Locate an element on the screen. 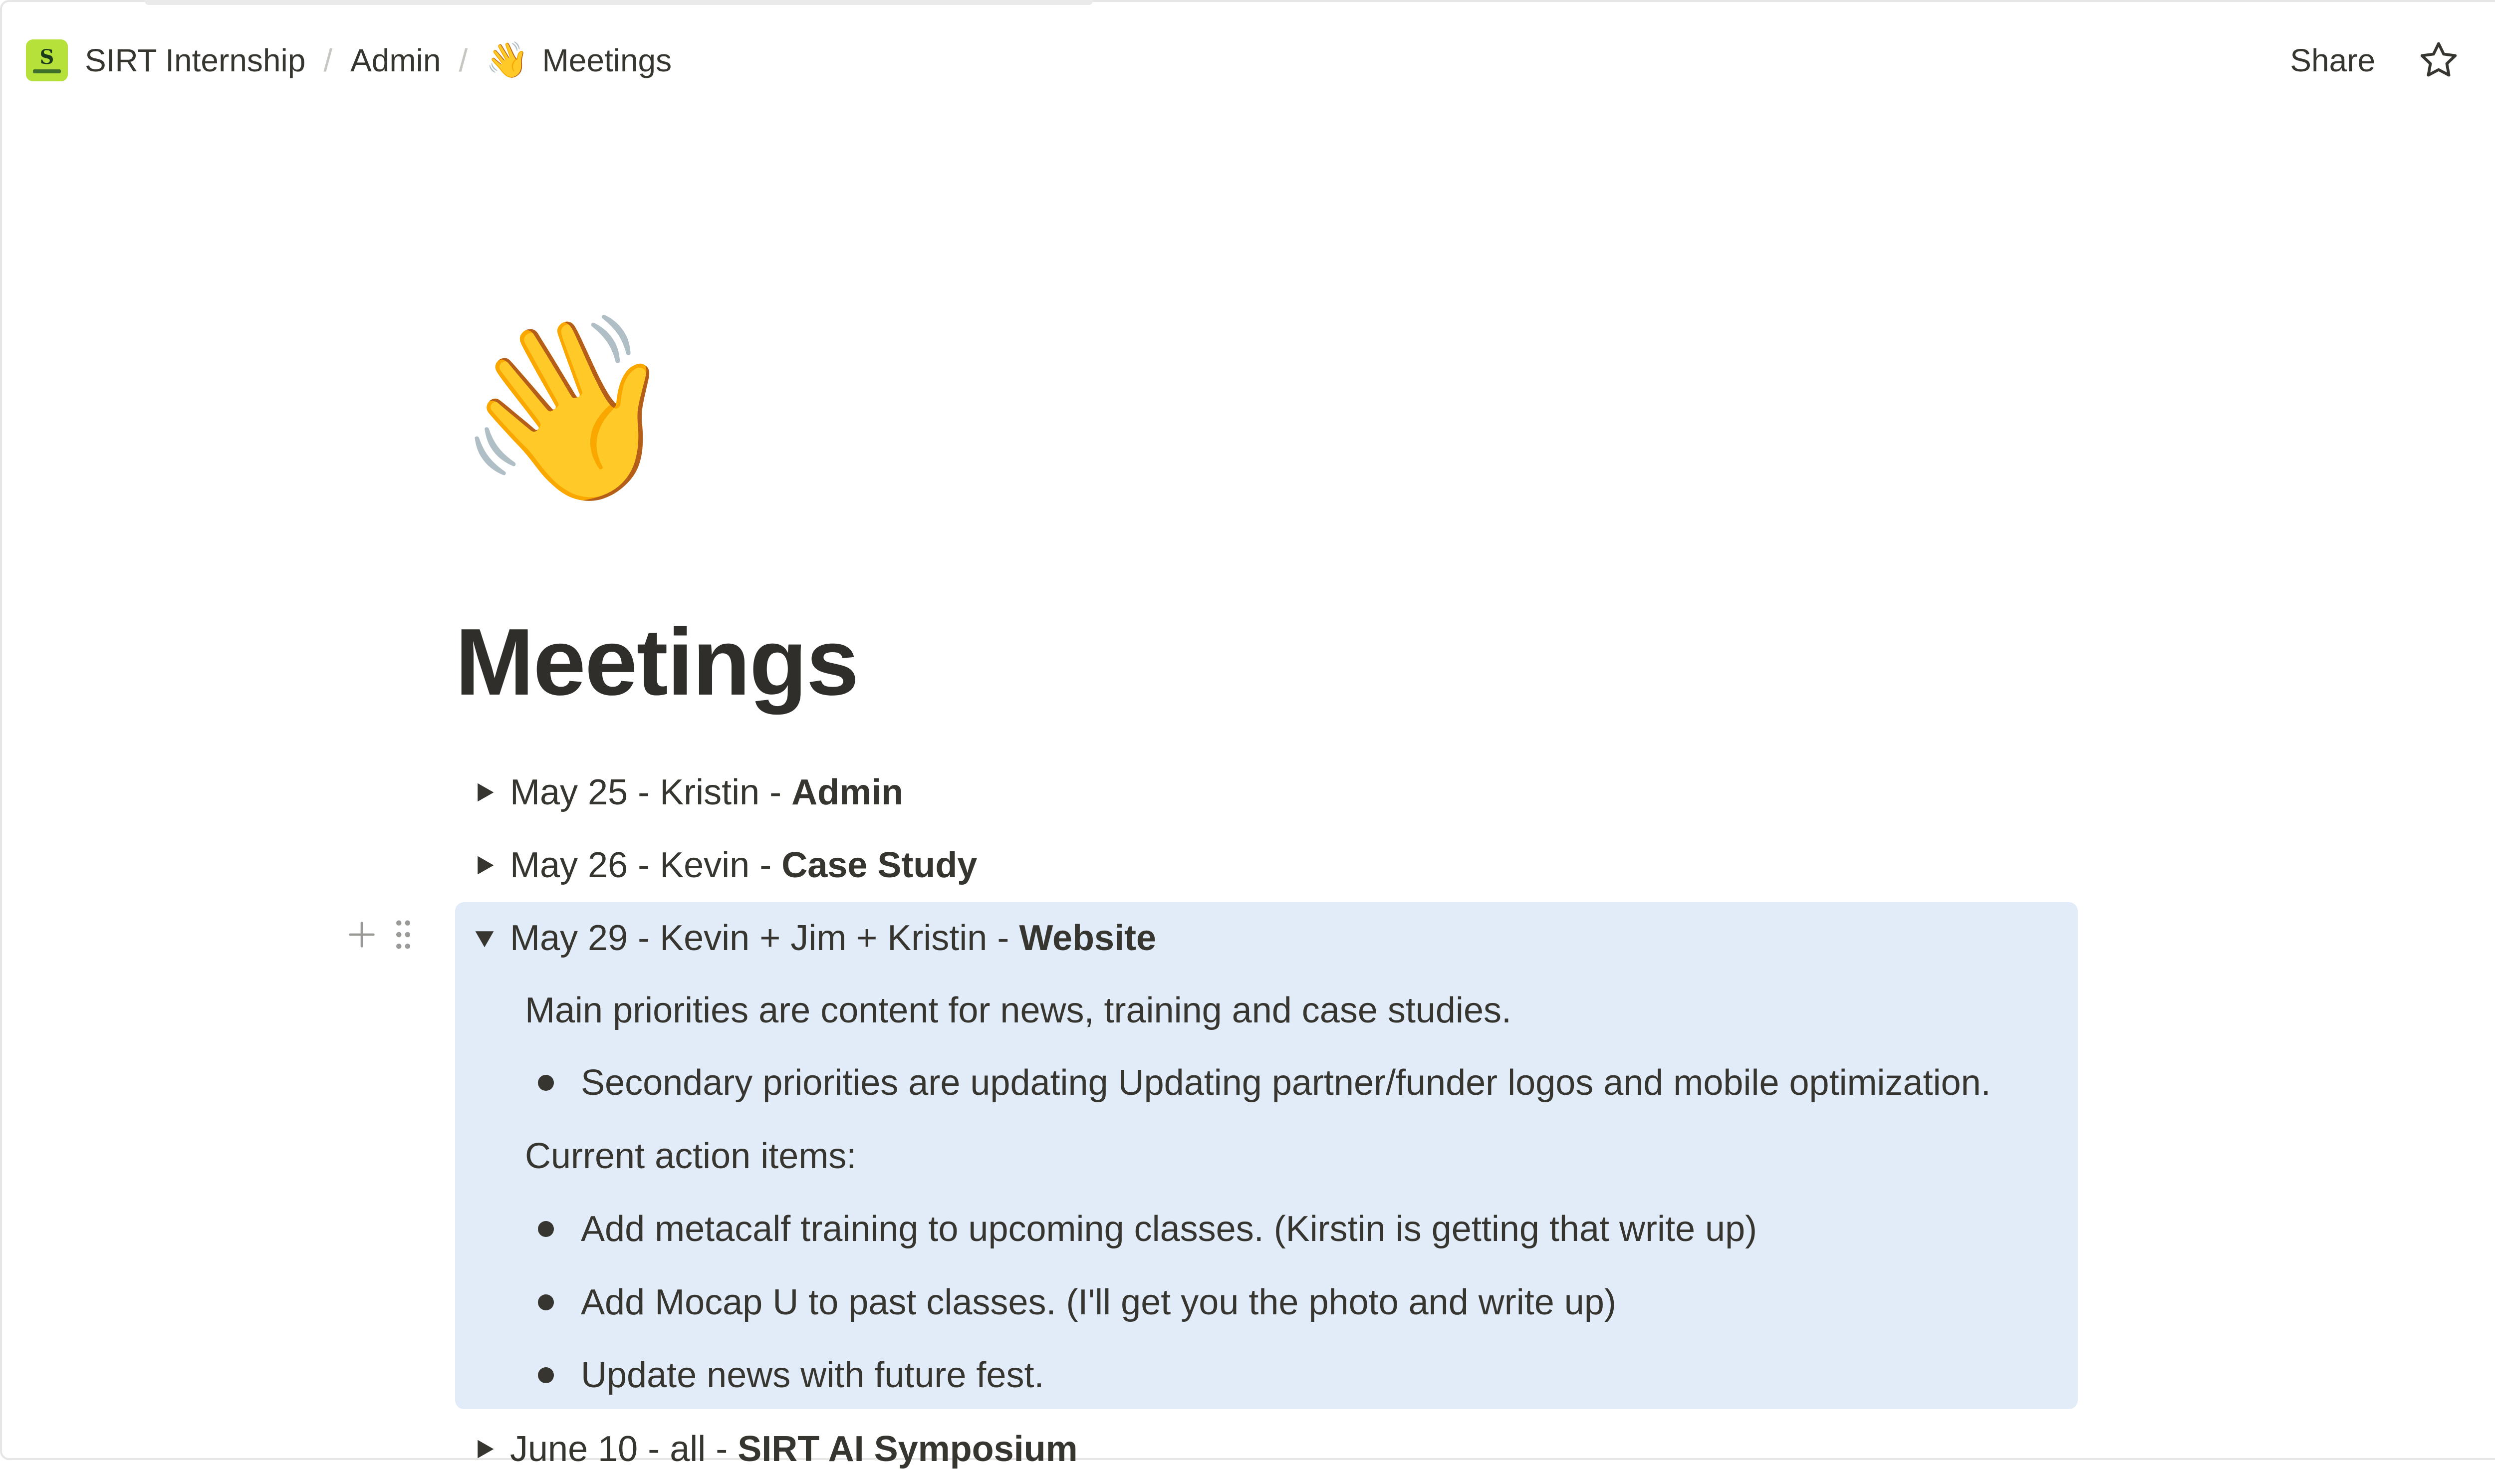  bullet-item: Update news with future fest. is located at coordinates (791, 1375).